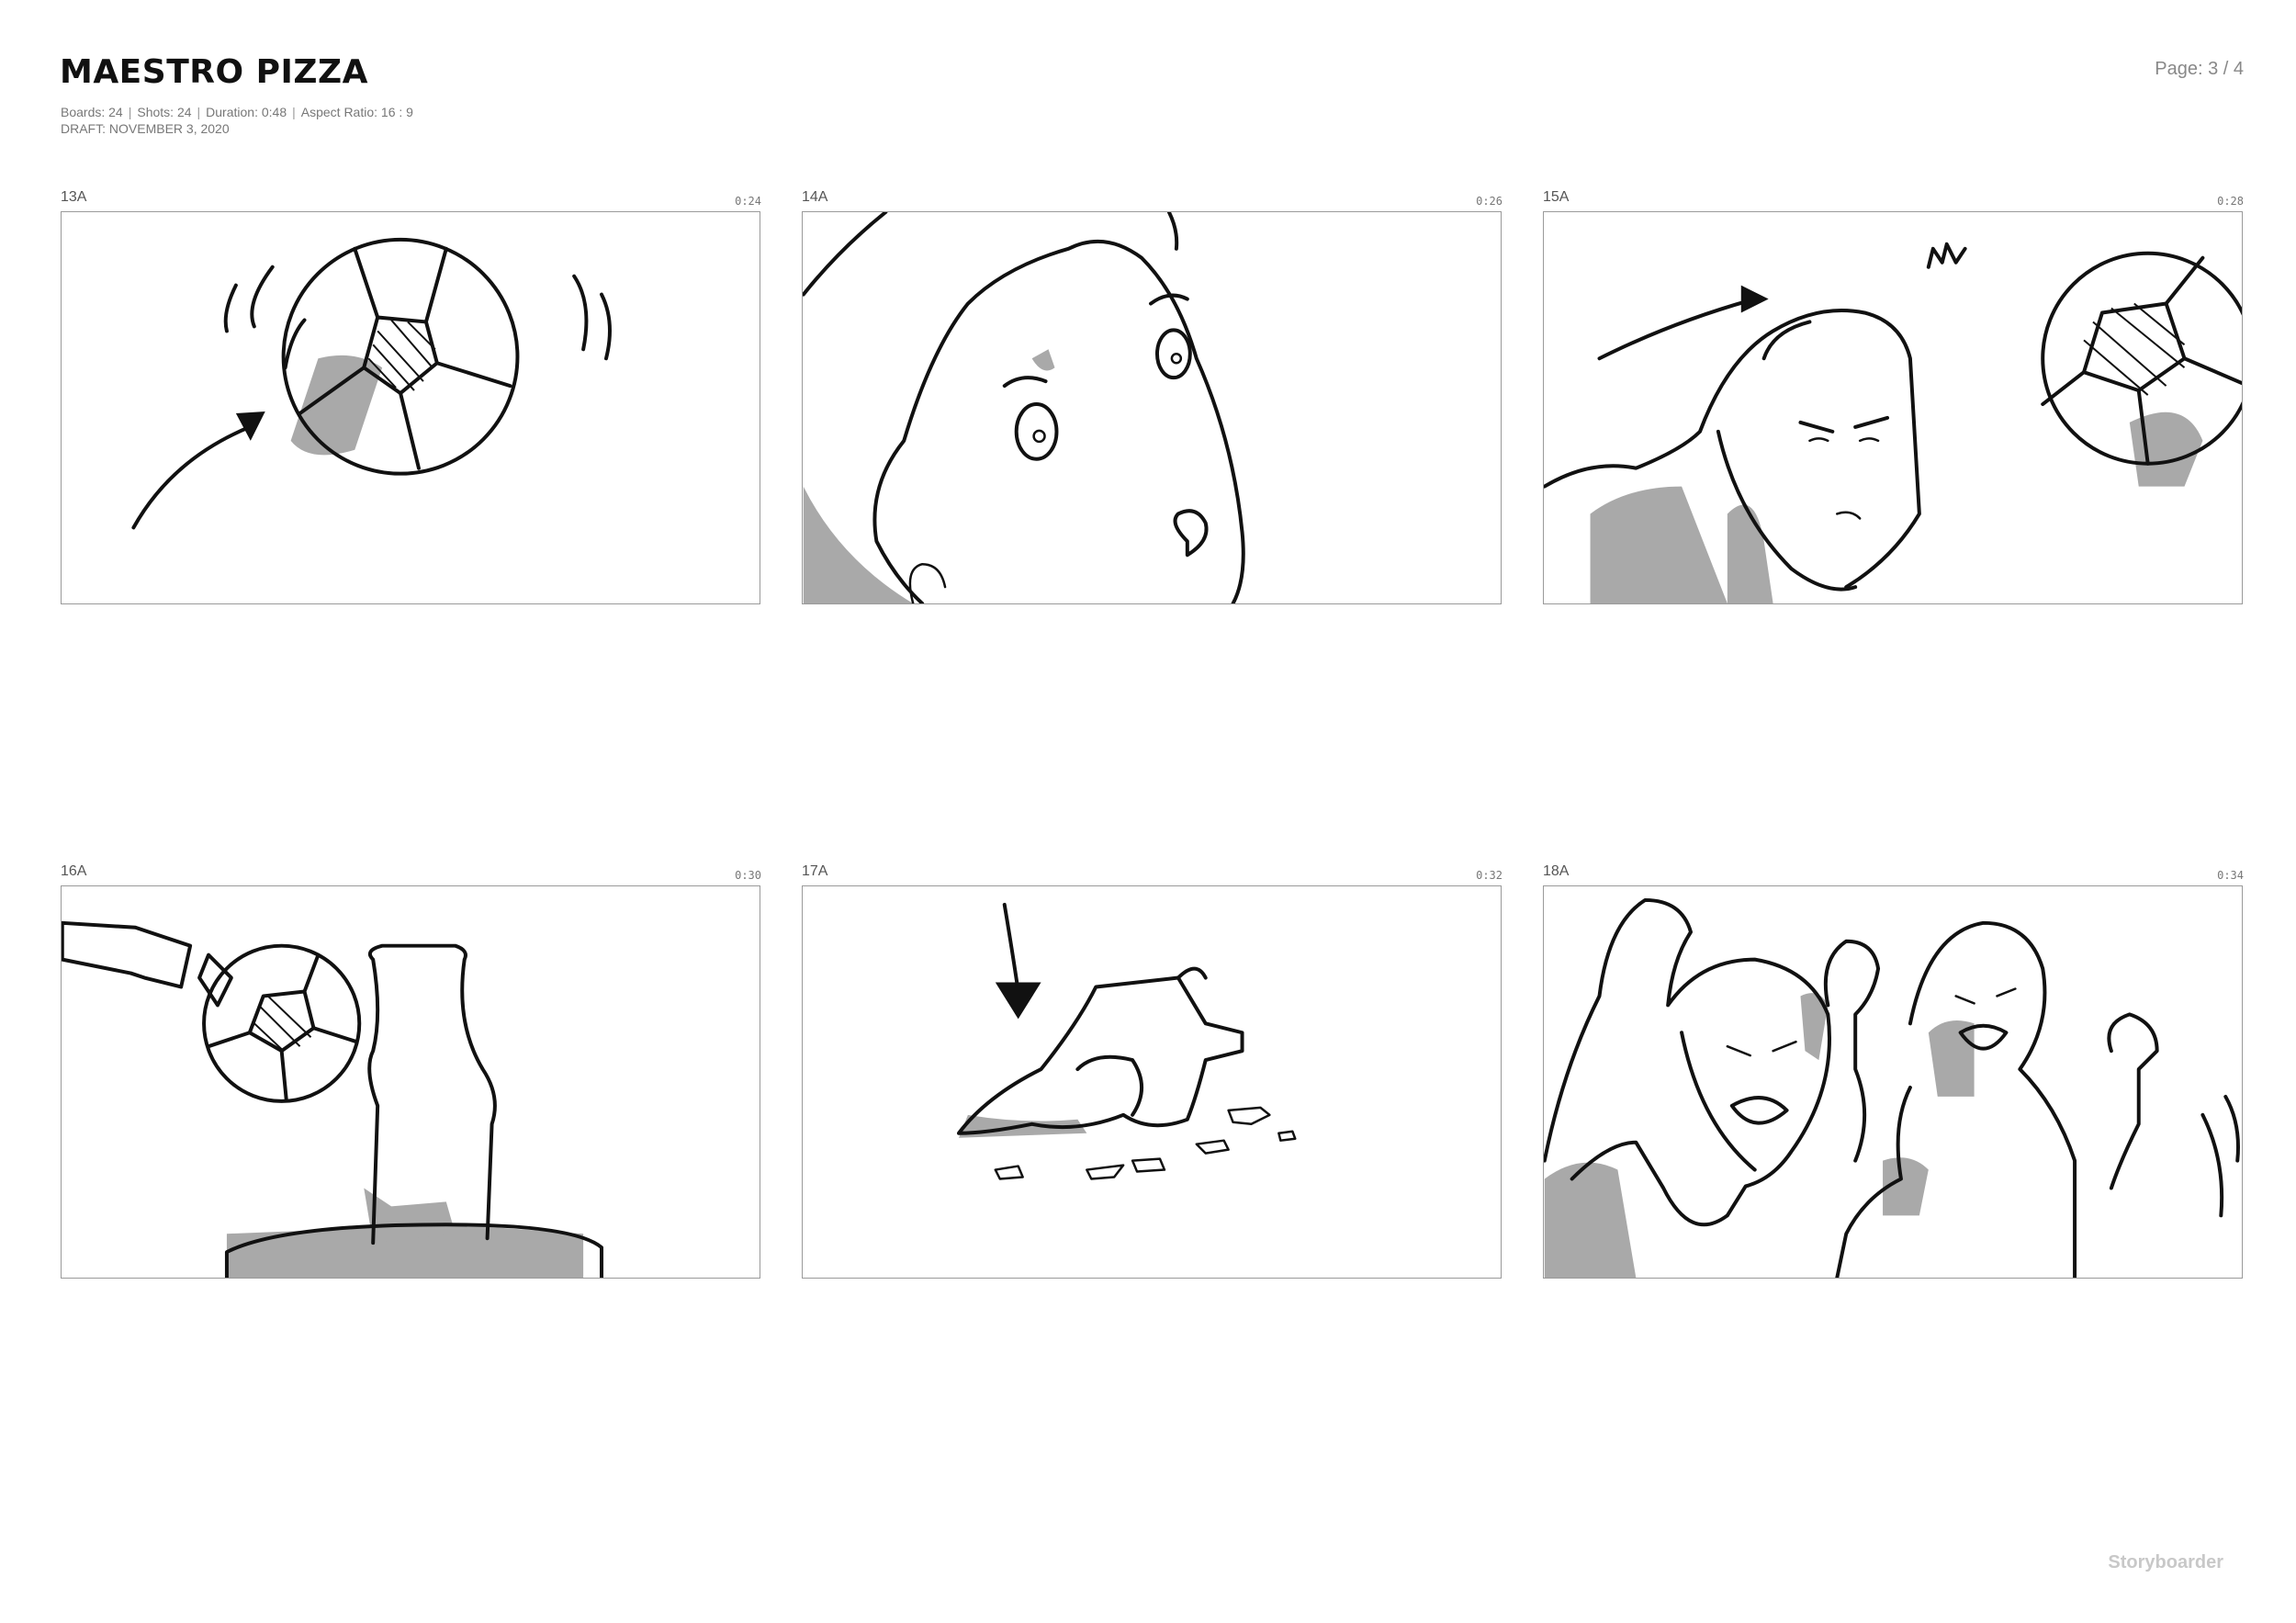 The height and width of the screenshot is (1623, 2296). Describe the element at coordinates (1892, 1087) in the screenshot. I see `cheering-kids-sketch-icon` at that location.